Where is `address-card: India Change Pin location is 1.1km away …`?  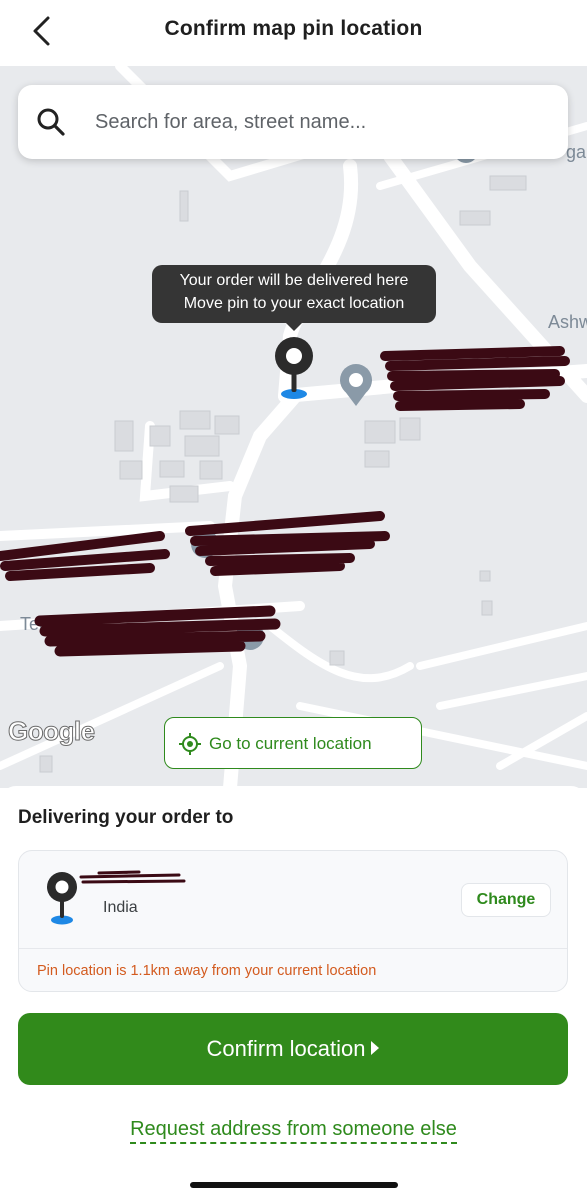
address-card: India Change Pin location is 1.1km away … is located at coordinates (293, 921).